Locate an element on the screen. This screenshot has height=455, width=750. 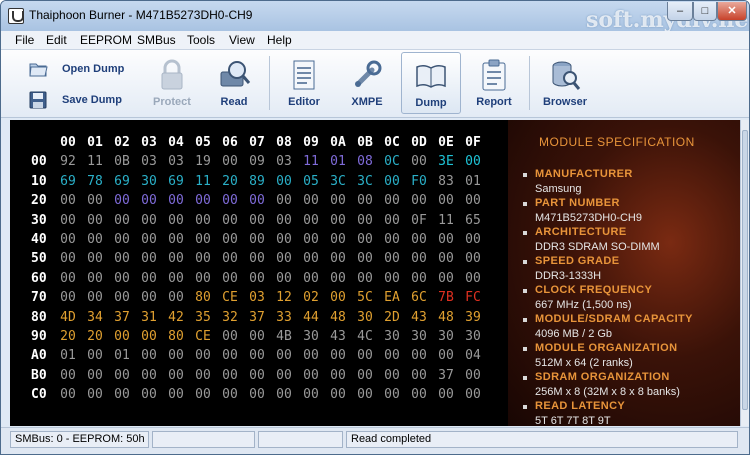
hex-byte: 09 is located at coordinates (257, 161).